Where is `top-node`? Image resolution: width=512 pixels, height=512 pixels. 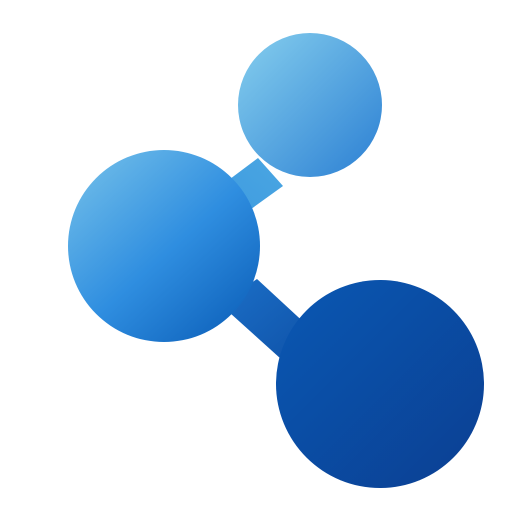
top-node is located at coordinates (310, 105).